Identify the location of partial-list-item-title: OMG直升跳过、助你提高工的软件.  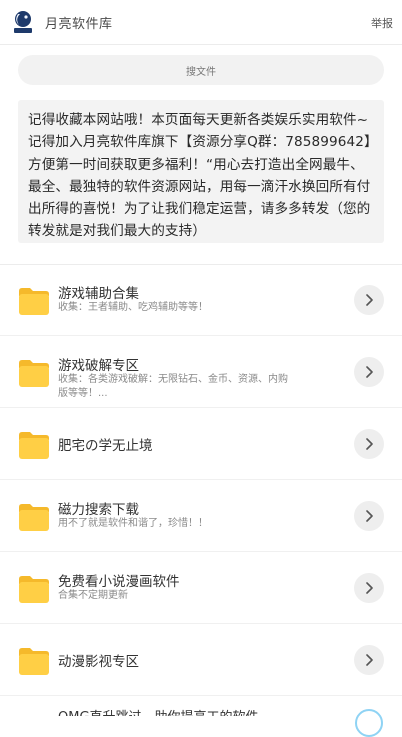
(208, 711).